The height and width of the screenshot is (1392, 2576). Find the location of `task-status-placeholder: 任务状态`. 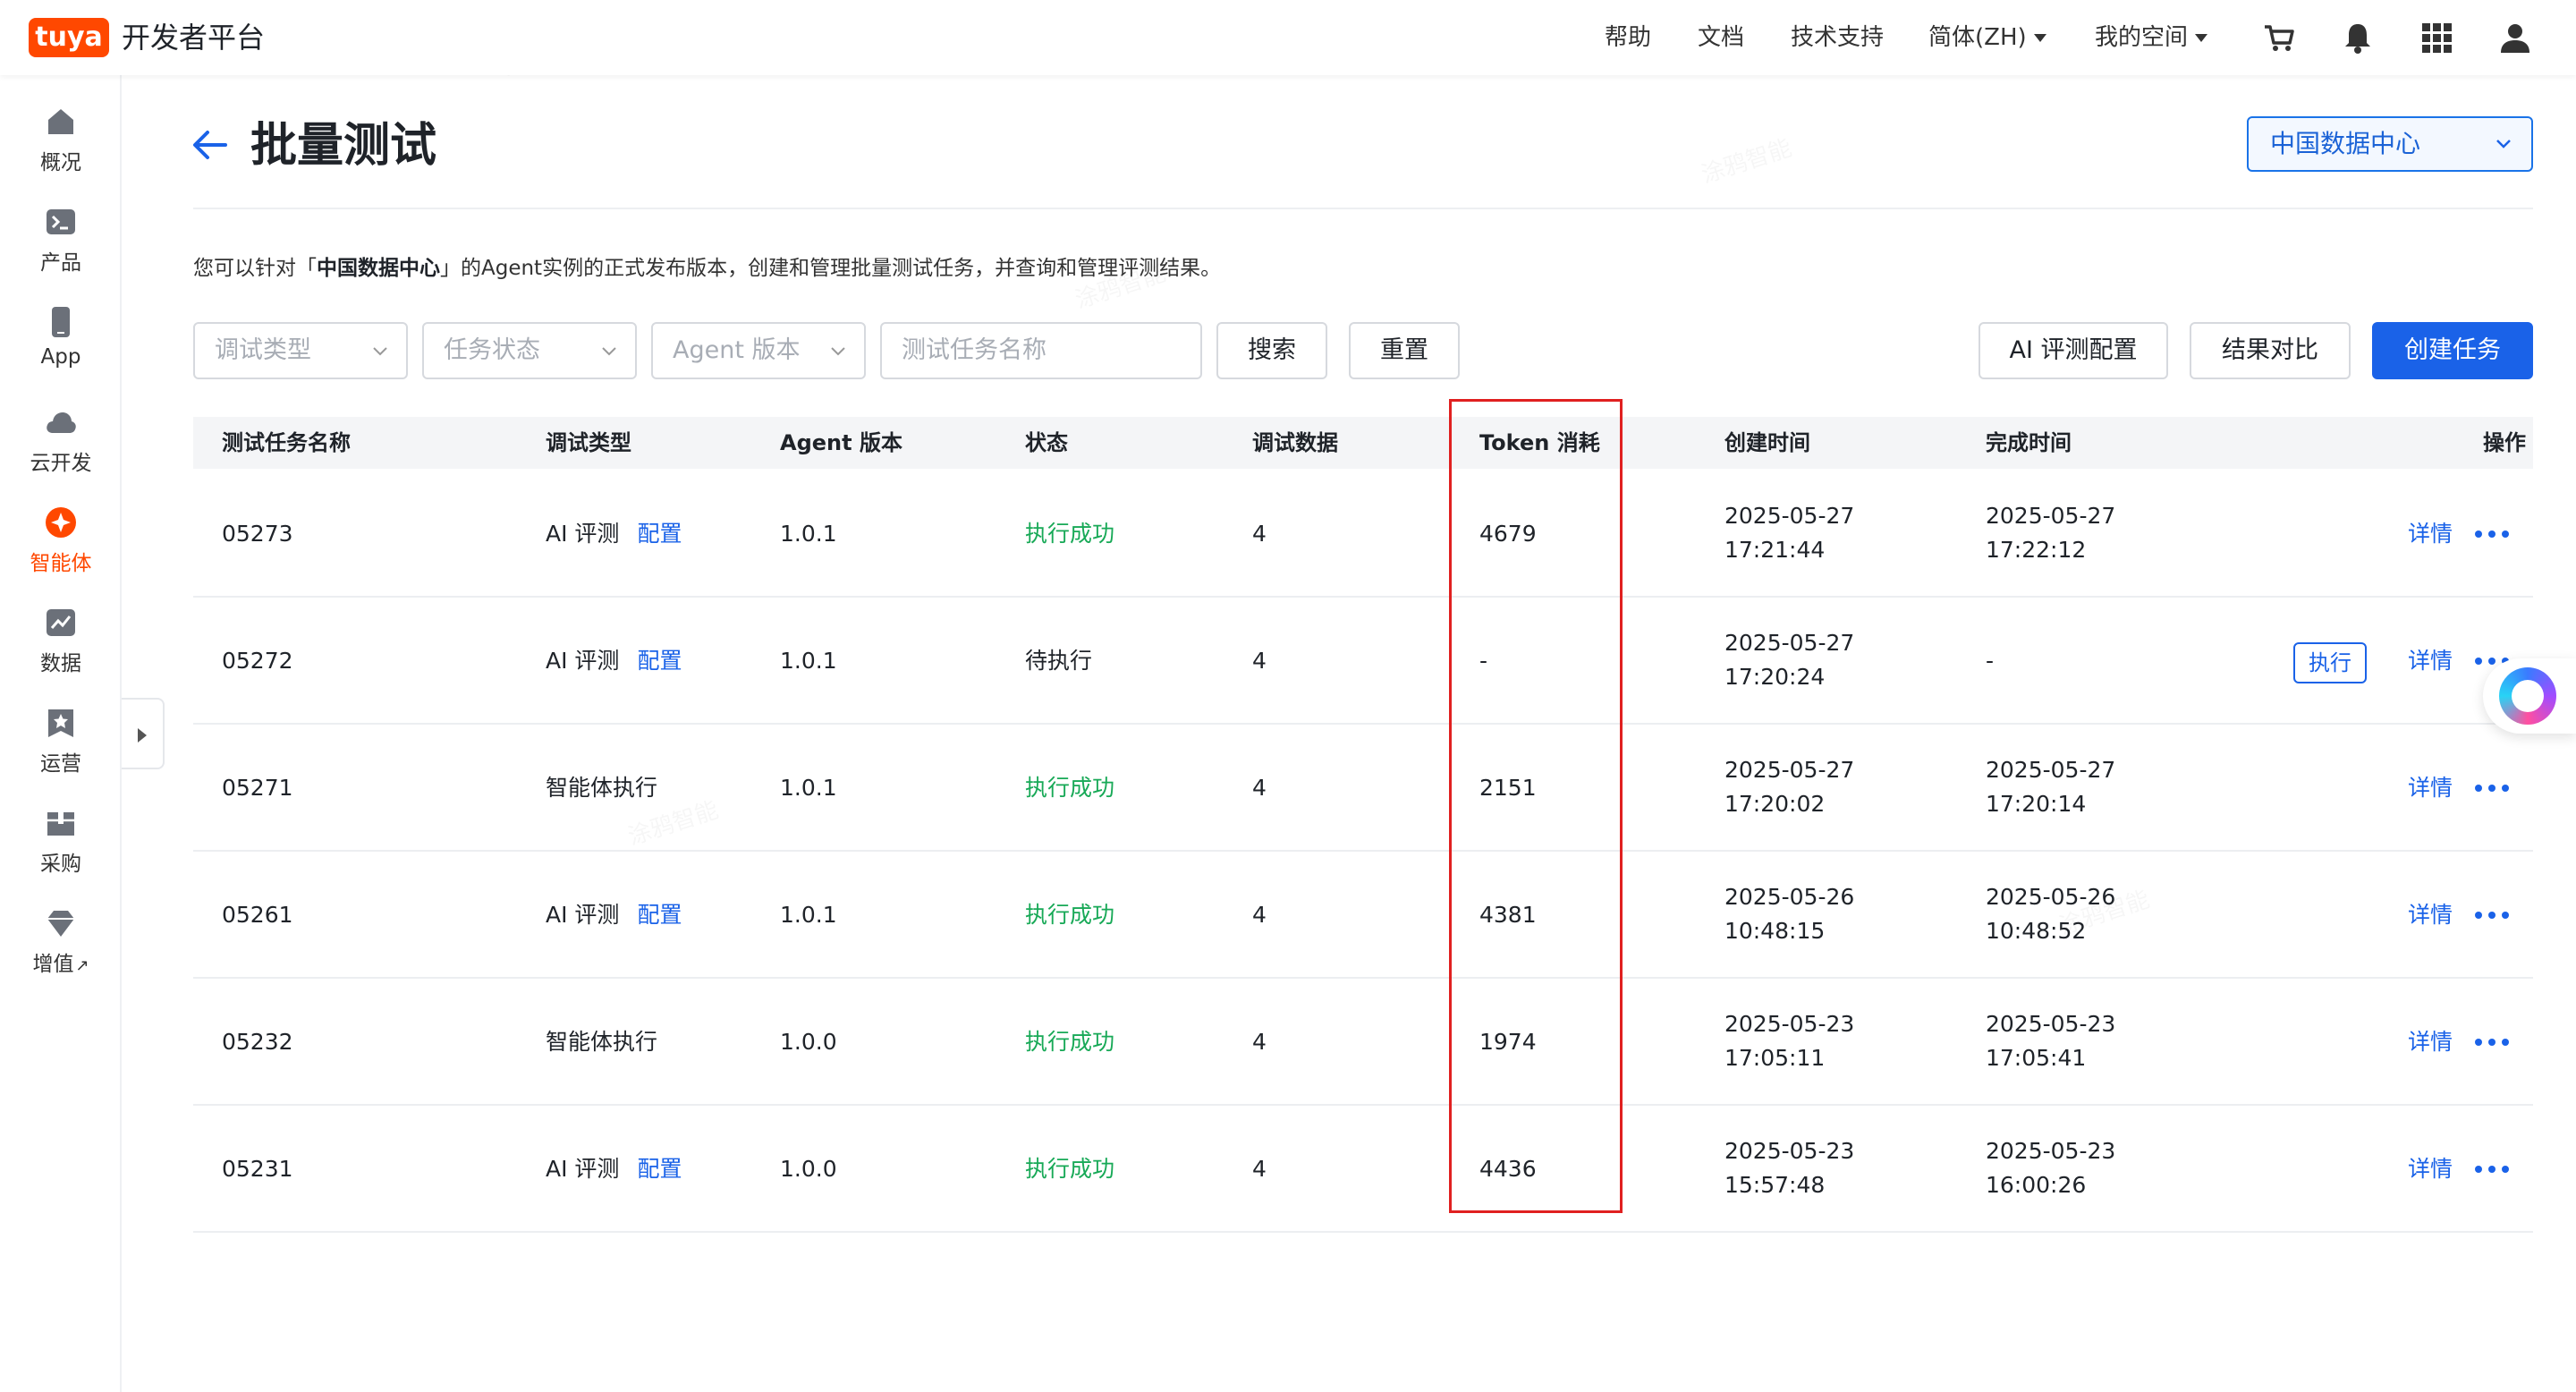

task-status-placeholder: 任务状态 is located at coordinates (492, 350).